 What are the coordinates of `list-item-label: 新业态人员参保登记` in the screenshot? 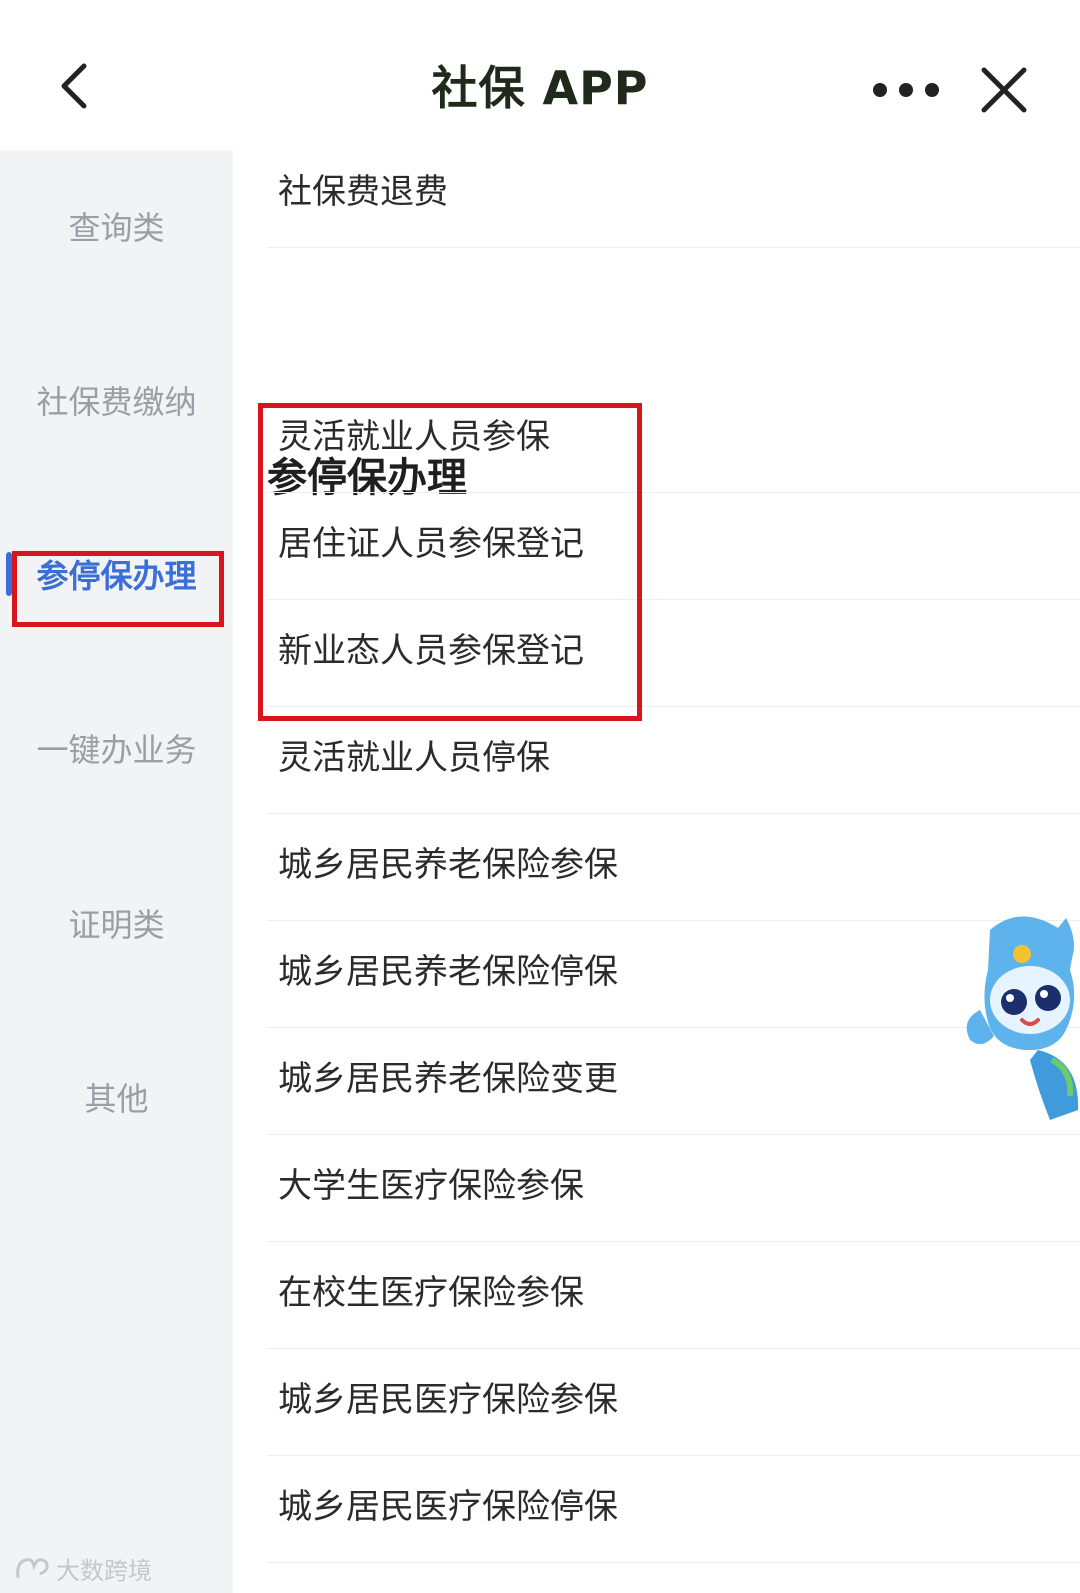 It's located at (431, 651).